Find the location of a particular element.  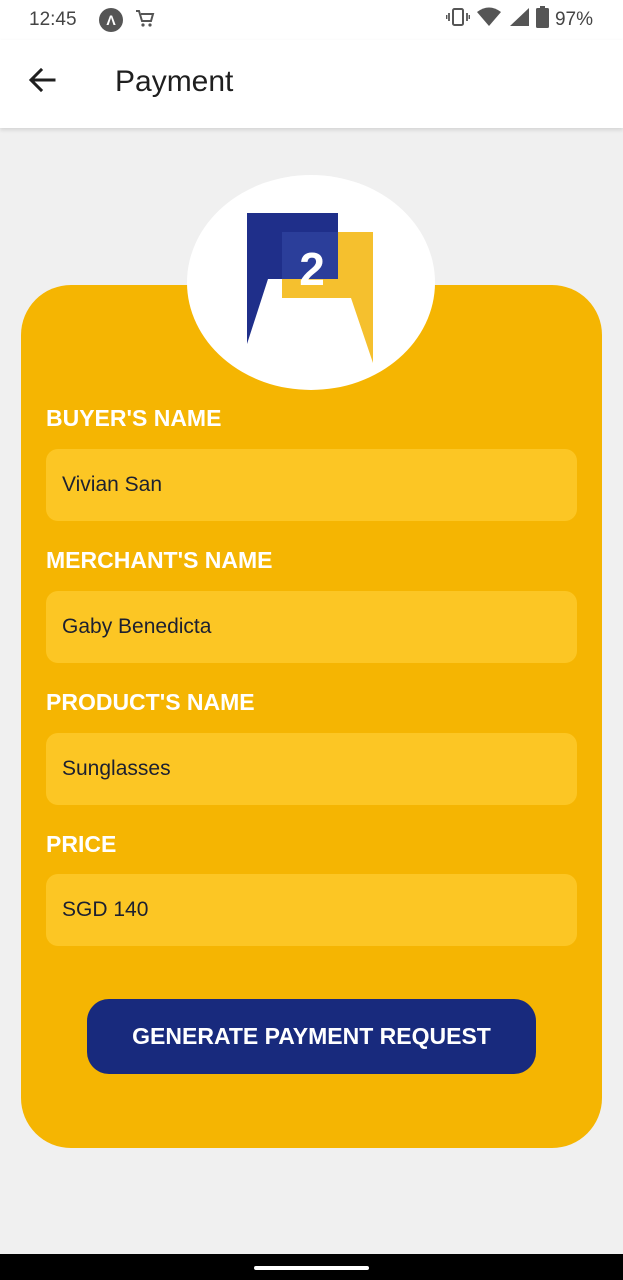

app-logo: 2 is located at coordinates (311, 282).